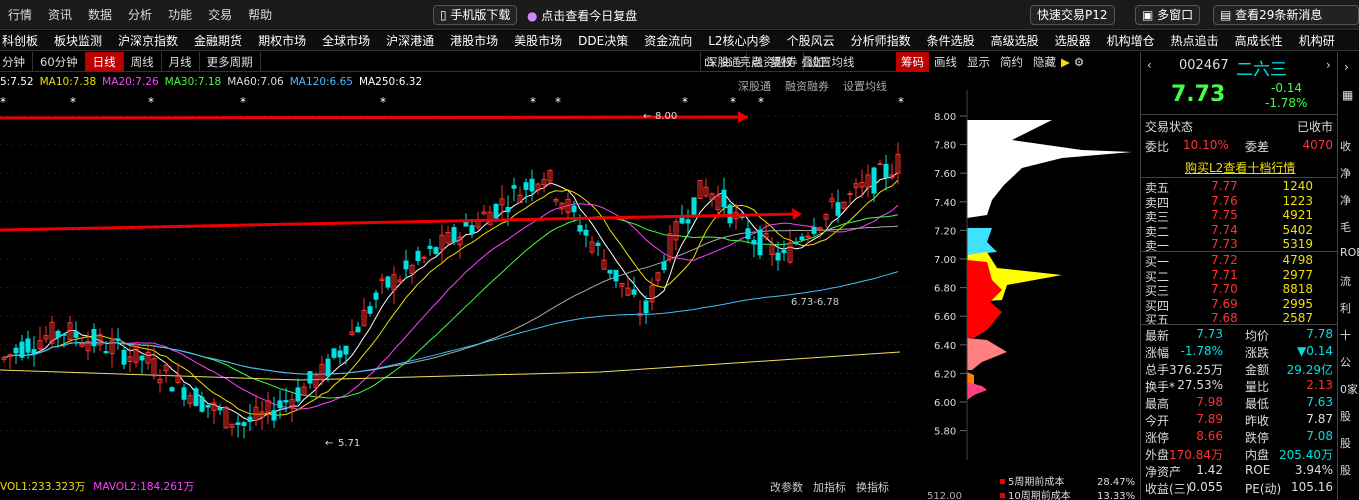 Image resolution: width=1359 pixels, height=500 pixels. What do you see at coordinates (1157, 404) in the screenshot?
I see `stat-label: 最高` at bounding box center [1157, 404].